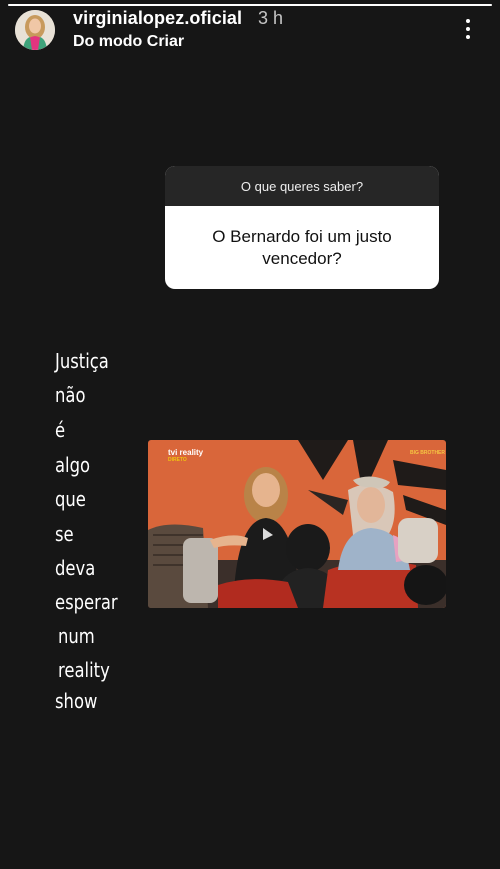 The image size is (500, 869). Describe the element at coordinates (75, 568) in the screenshot. I see `caption-word: deva` at that location.